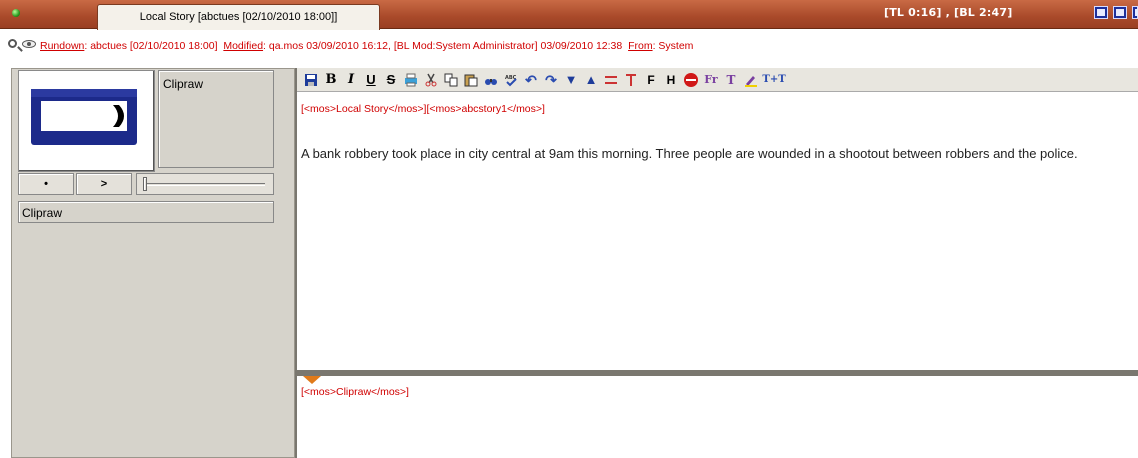 This screenshot has height=458, width=1138. I want to click on text-cursor-icon, so click(631, 80).